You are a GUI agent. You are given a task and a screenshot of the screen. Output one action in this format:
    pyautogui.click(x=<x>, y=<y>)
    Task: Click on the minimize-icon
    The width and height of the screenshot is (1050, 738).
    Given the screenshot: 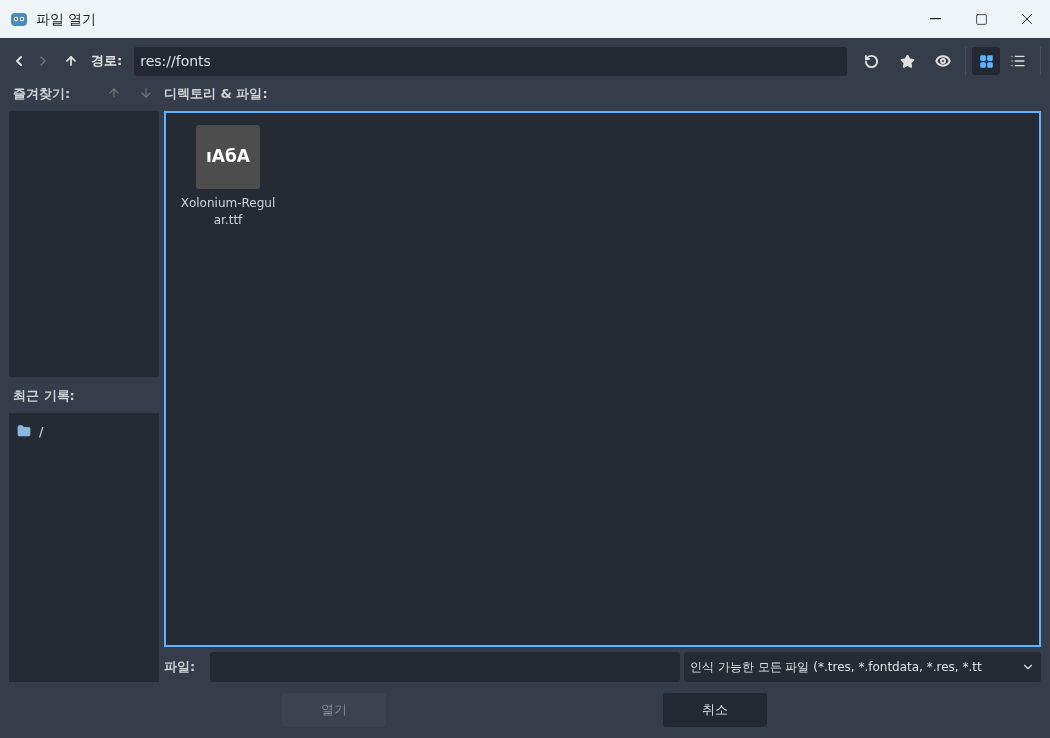 What is the action you would take?
    pyautogui.click(x=935, y=19)
    